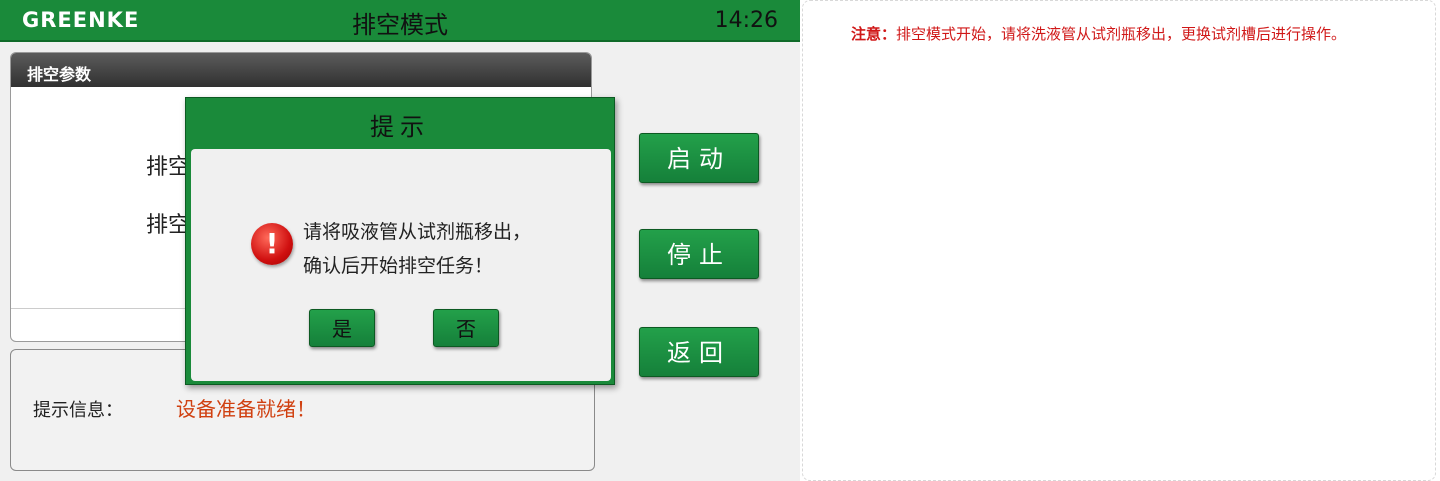 This screenshot has width=1440, height=481. I want to click on dialog-message-line-2: 确认后开始排空任务！, so click(398, 266).